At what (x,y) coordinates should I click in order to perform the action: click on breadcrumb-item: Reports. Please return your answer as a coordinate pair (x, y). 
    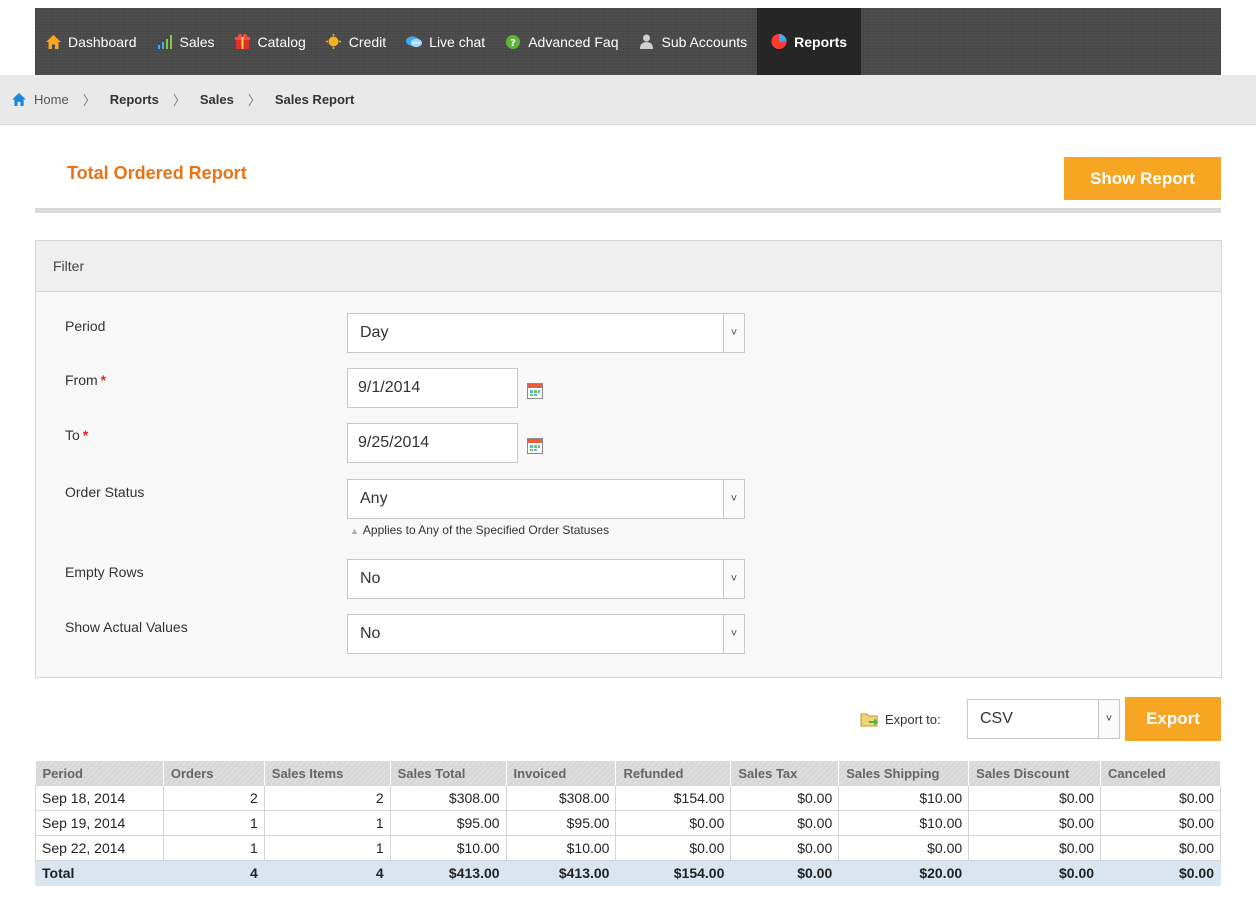
    Looking at the image, I should click on (134, 99).